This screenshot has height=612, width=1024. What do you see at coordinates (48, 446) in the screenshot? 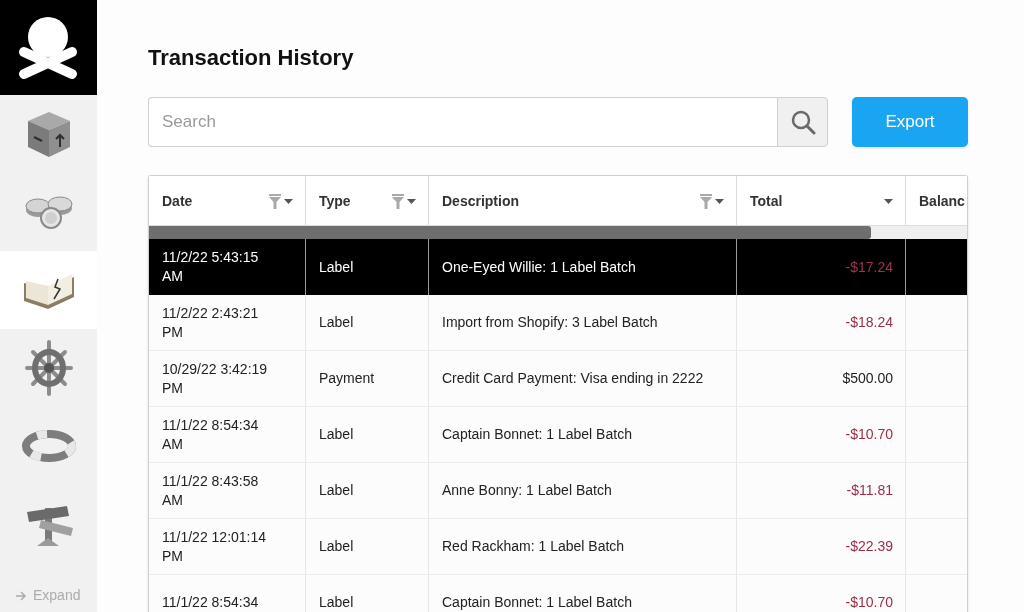
I see `lifebuoy-icon` at bounding box center [48, 446].